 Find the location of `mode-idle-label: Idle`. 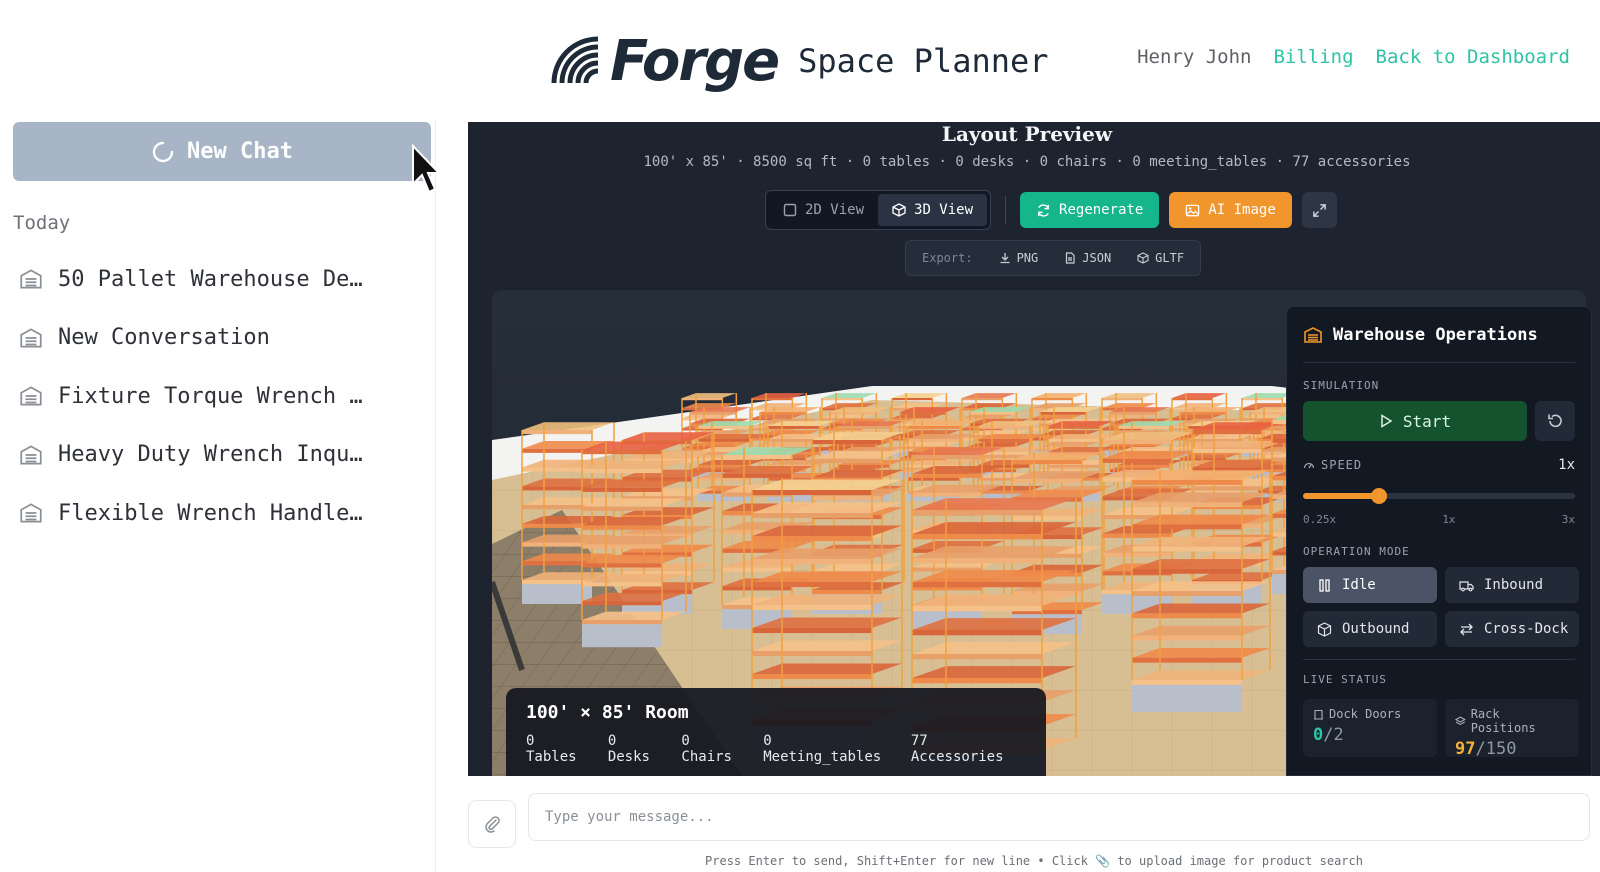

mode-idle-label: Idle is located at coordinates (1359, 585).